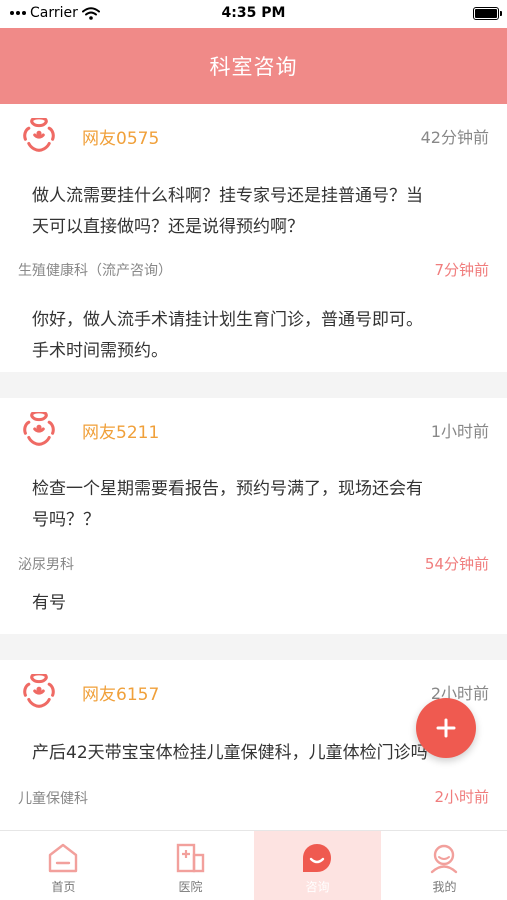  I want to click on post-time: 1小时前, so click(459, 431).